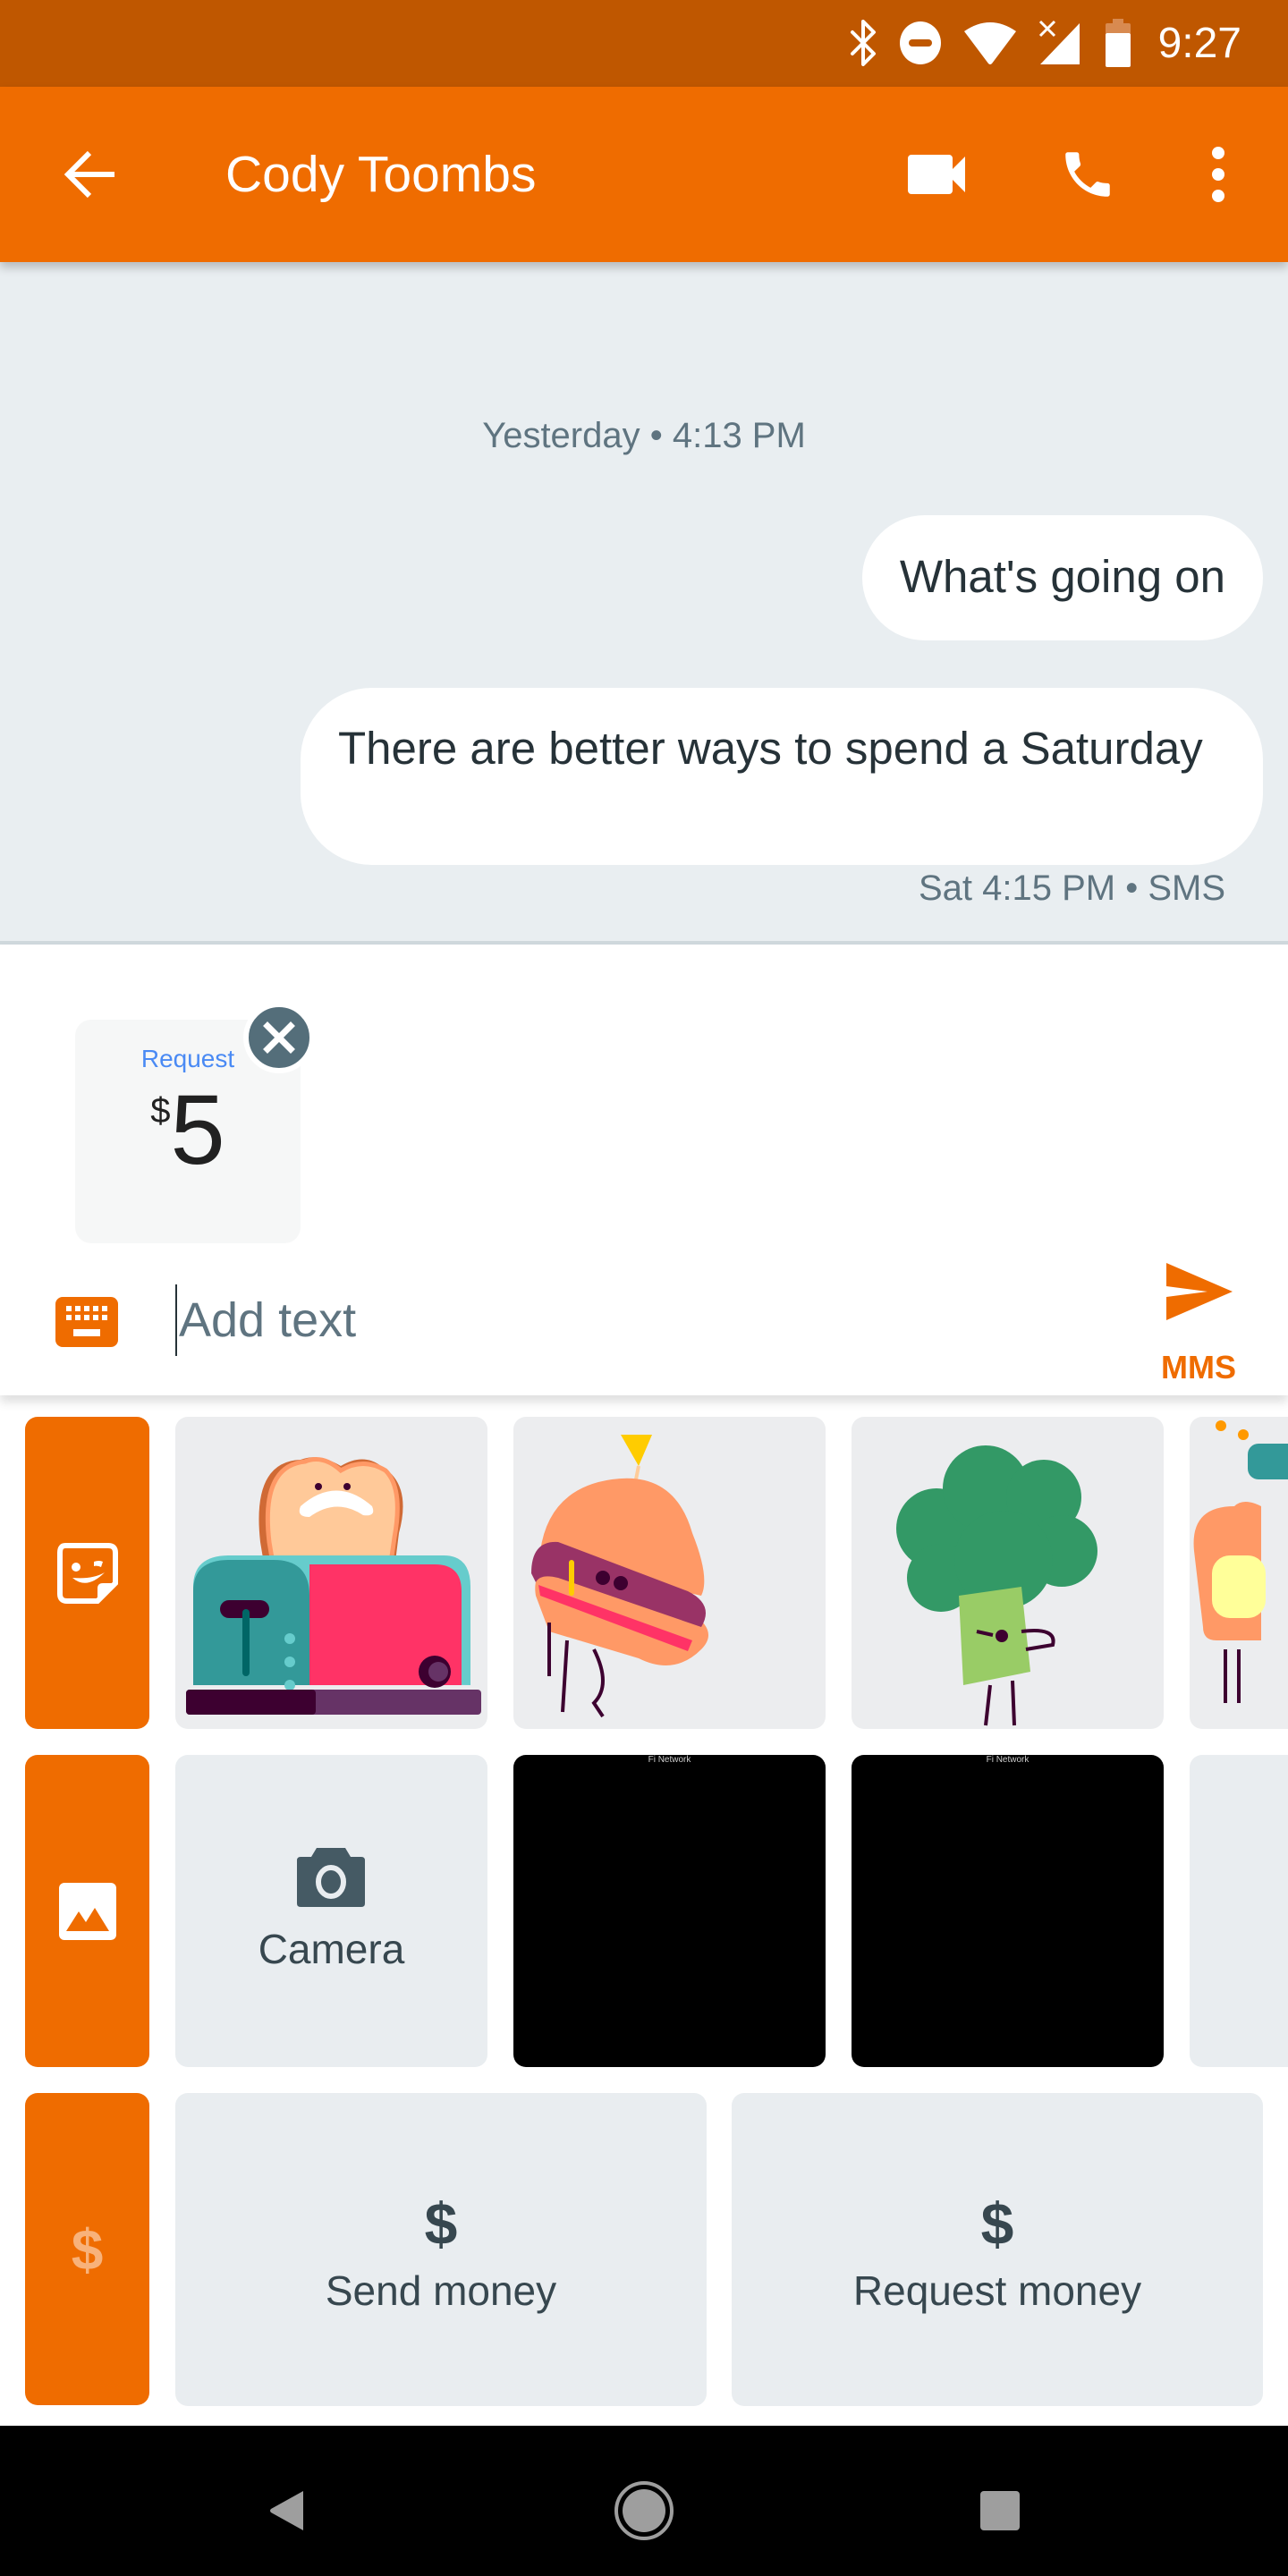 The width and height of the screenshot is (1288, 2576). What do you see at coordinates (619, 1576) in the screenshot?
I see `burger-sticker-image` at bounding box center [619, 1576].